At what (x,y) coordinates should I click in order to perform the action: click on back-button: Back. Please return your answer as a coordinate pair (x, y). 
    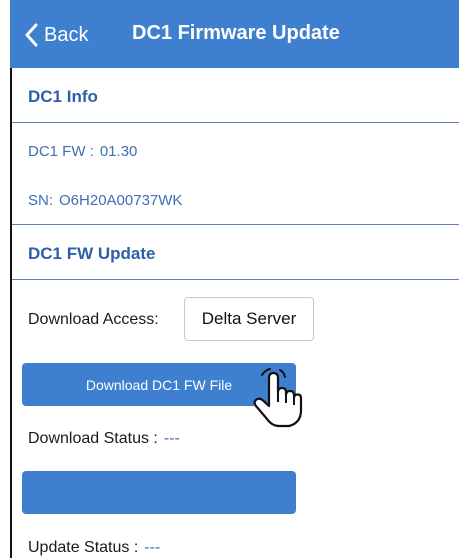
    Looking at the image, I should click on (56, 35).